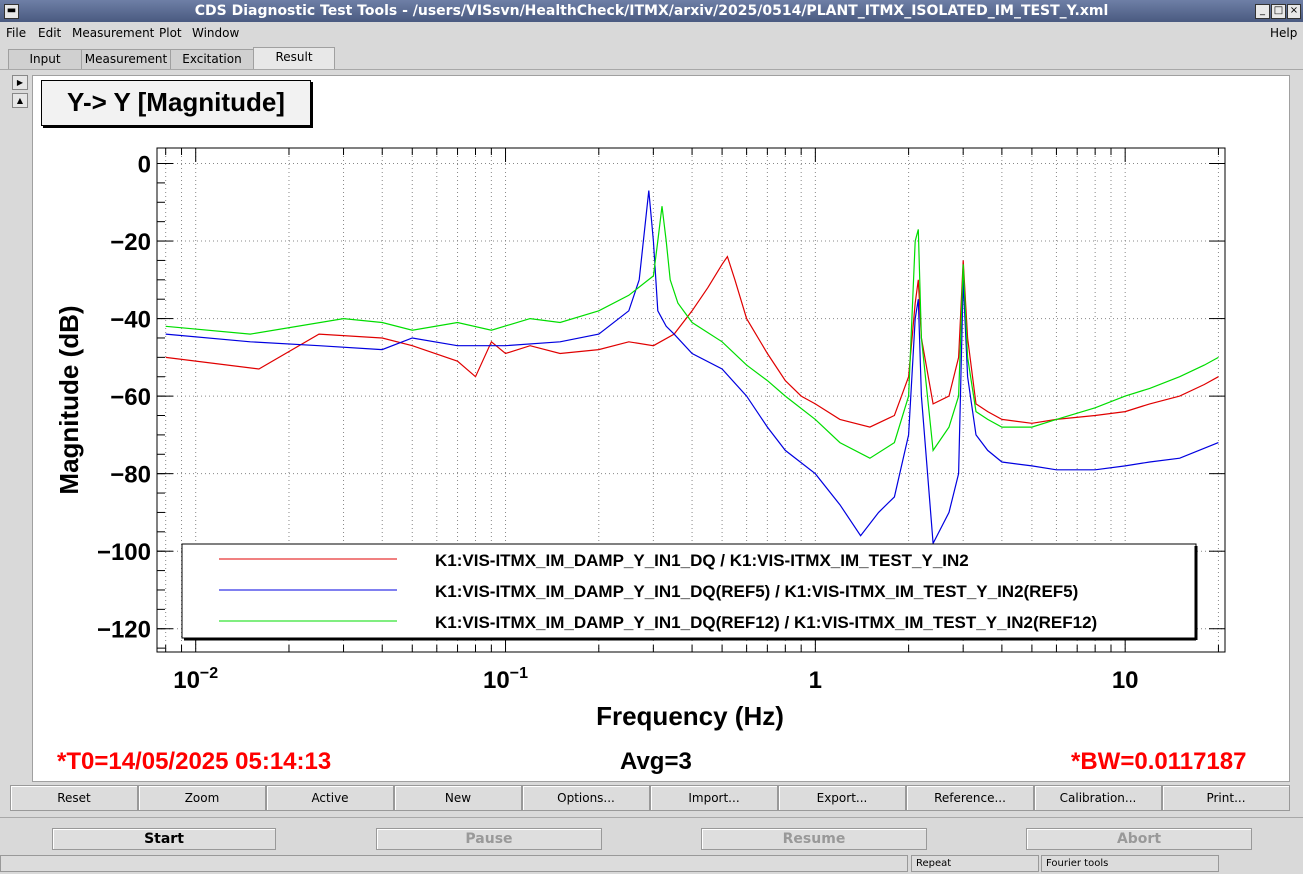  I want to click on status-field-main, so click(454, 863).